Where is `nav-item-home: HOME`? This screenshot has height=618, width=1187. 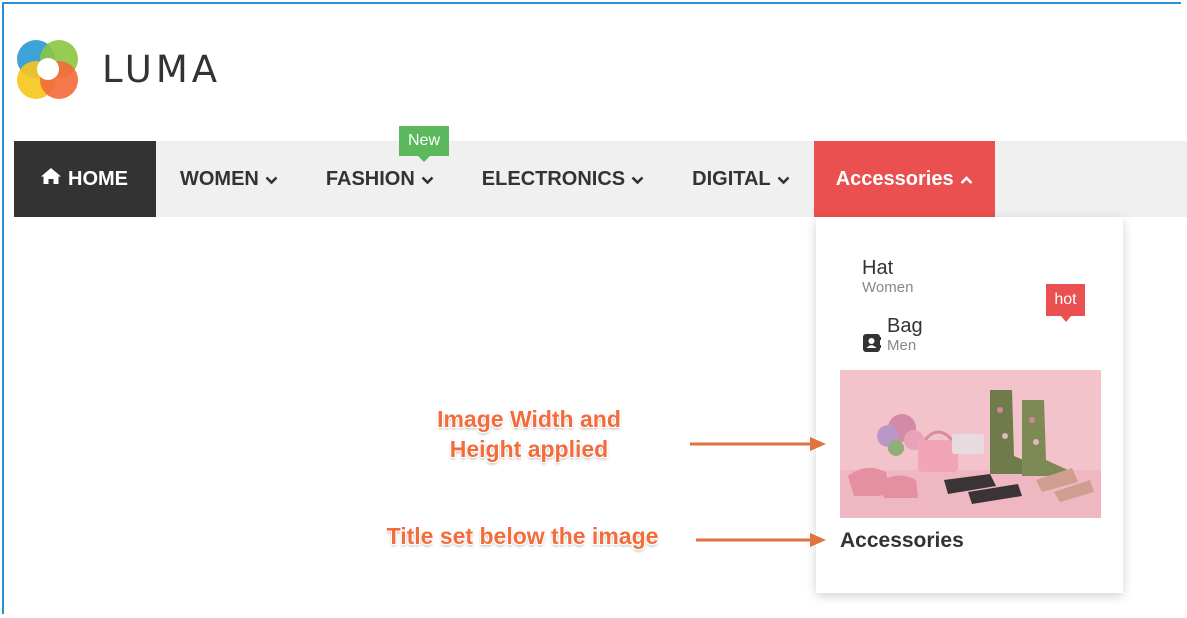
nav-item-home: HOME is located at coordinates (85, 179).